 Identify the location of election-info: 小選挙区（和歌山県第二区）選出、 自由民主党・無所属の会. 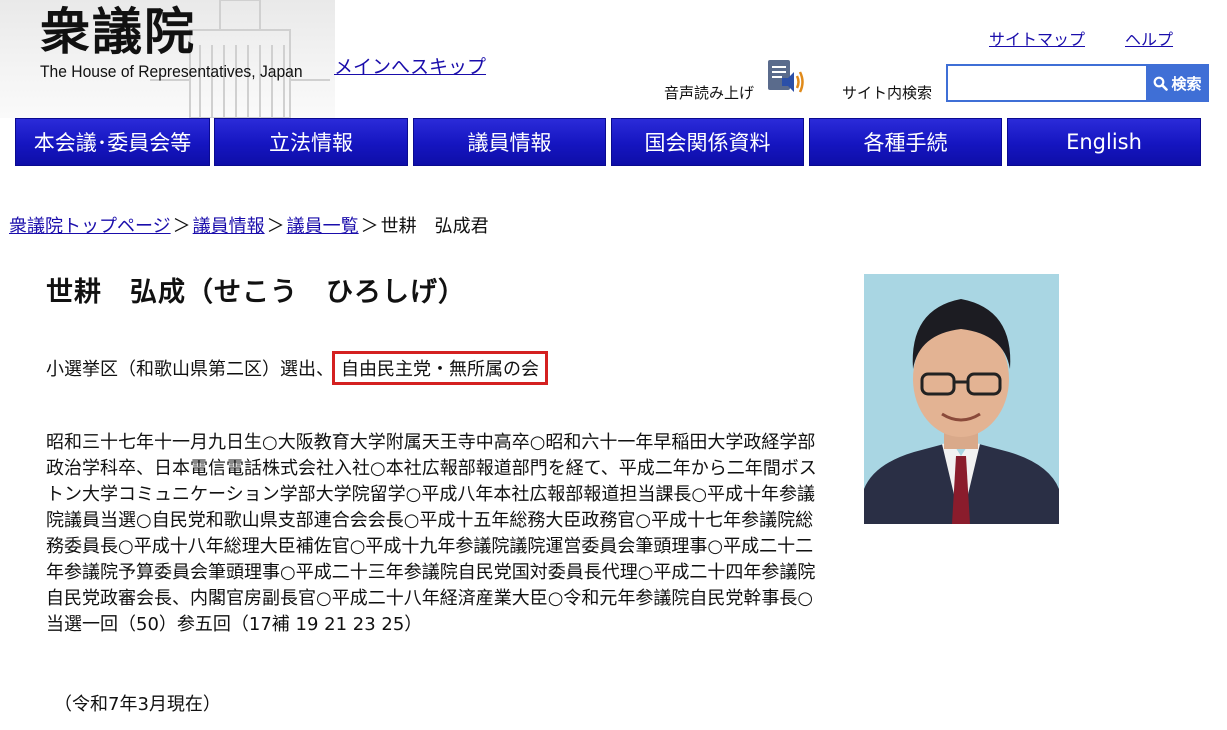
(297, 368).